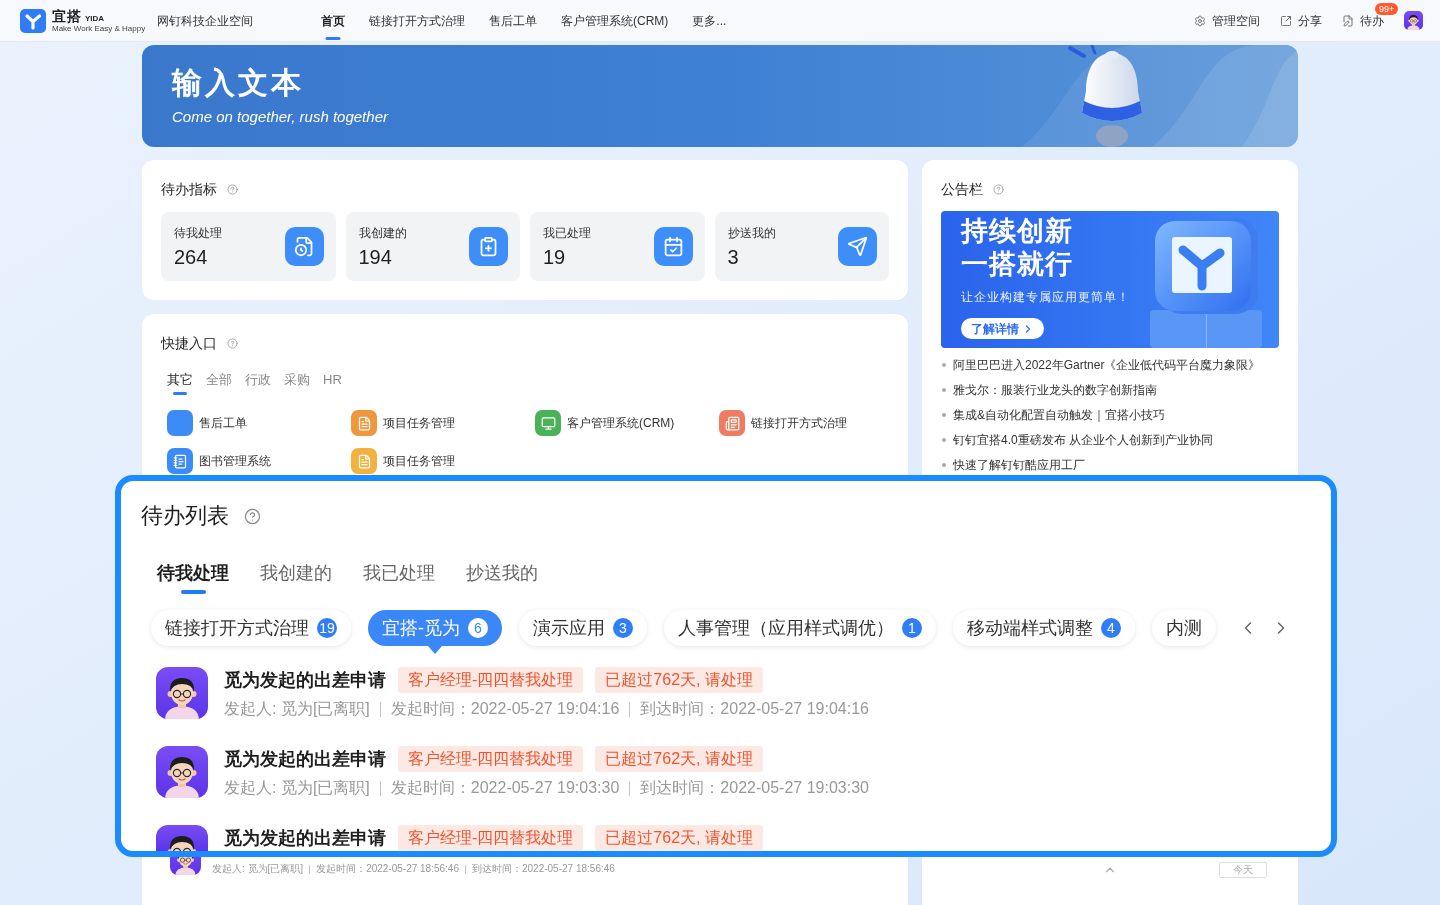 This screenshot has width=1440, height=905. Describe the element at coordinates (189, 343) in the screenshot. I see `card-title: 快捷入口` at that location.